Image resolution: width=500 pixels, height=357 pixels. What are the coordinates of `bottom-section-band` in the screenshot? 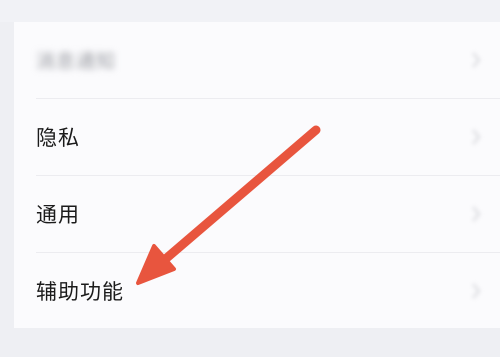 It's located at (250, 342).